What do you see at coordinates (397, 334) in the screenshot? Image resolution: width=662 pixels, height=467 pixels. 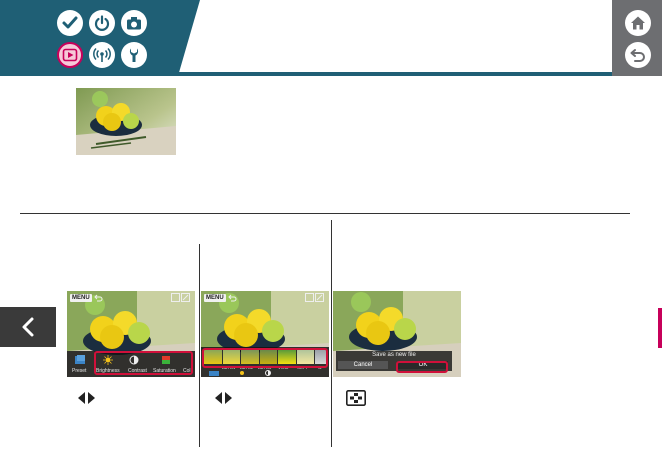 I see `save-screen: Save as new file Cancel OK` at bounding box center [397, 334].